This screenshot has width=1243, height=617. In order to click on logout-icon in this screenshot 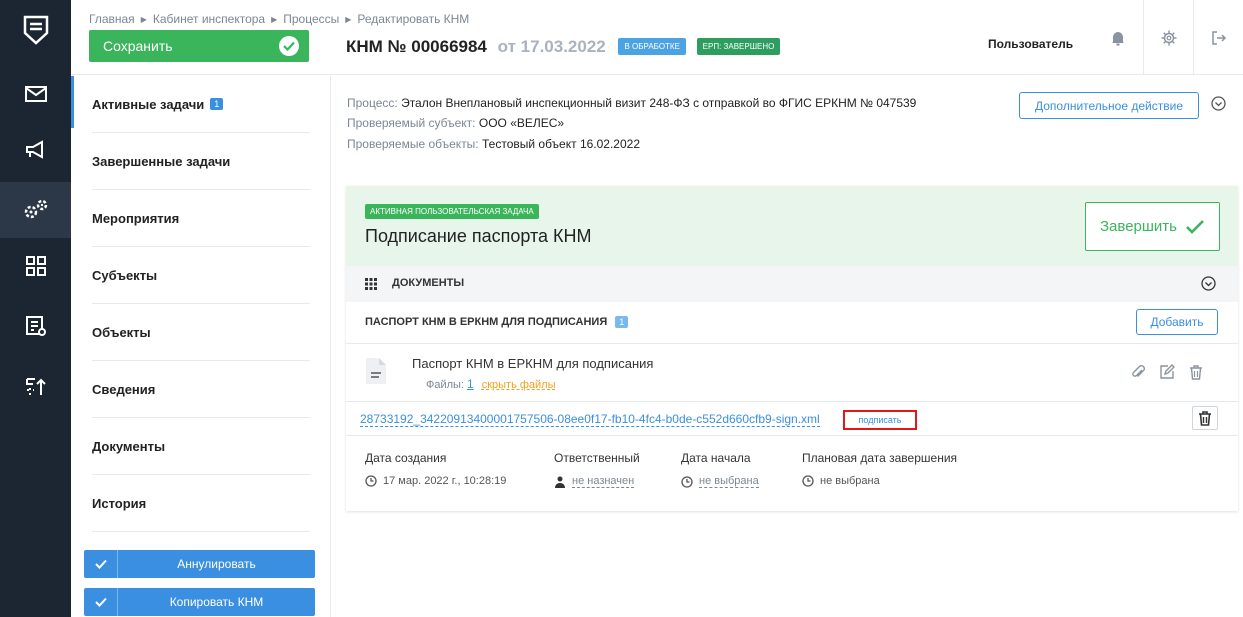, I will do `click(1218, 37)`.